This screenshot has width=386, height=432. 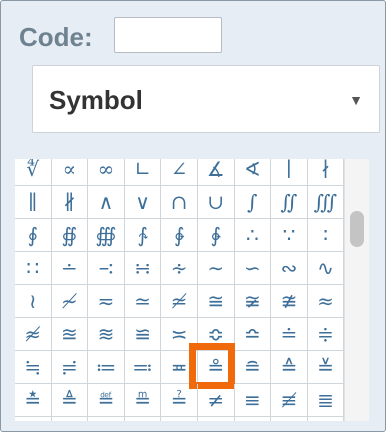 I want to click on symbol-cell: ≟, so click(x=179, y=400).